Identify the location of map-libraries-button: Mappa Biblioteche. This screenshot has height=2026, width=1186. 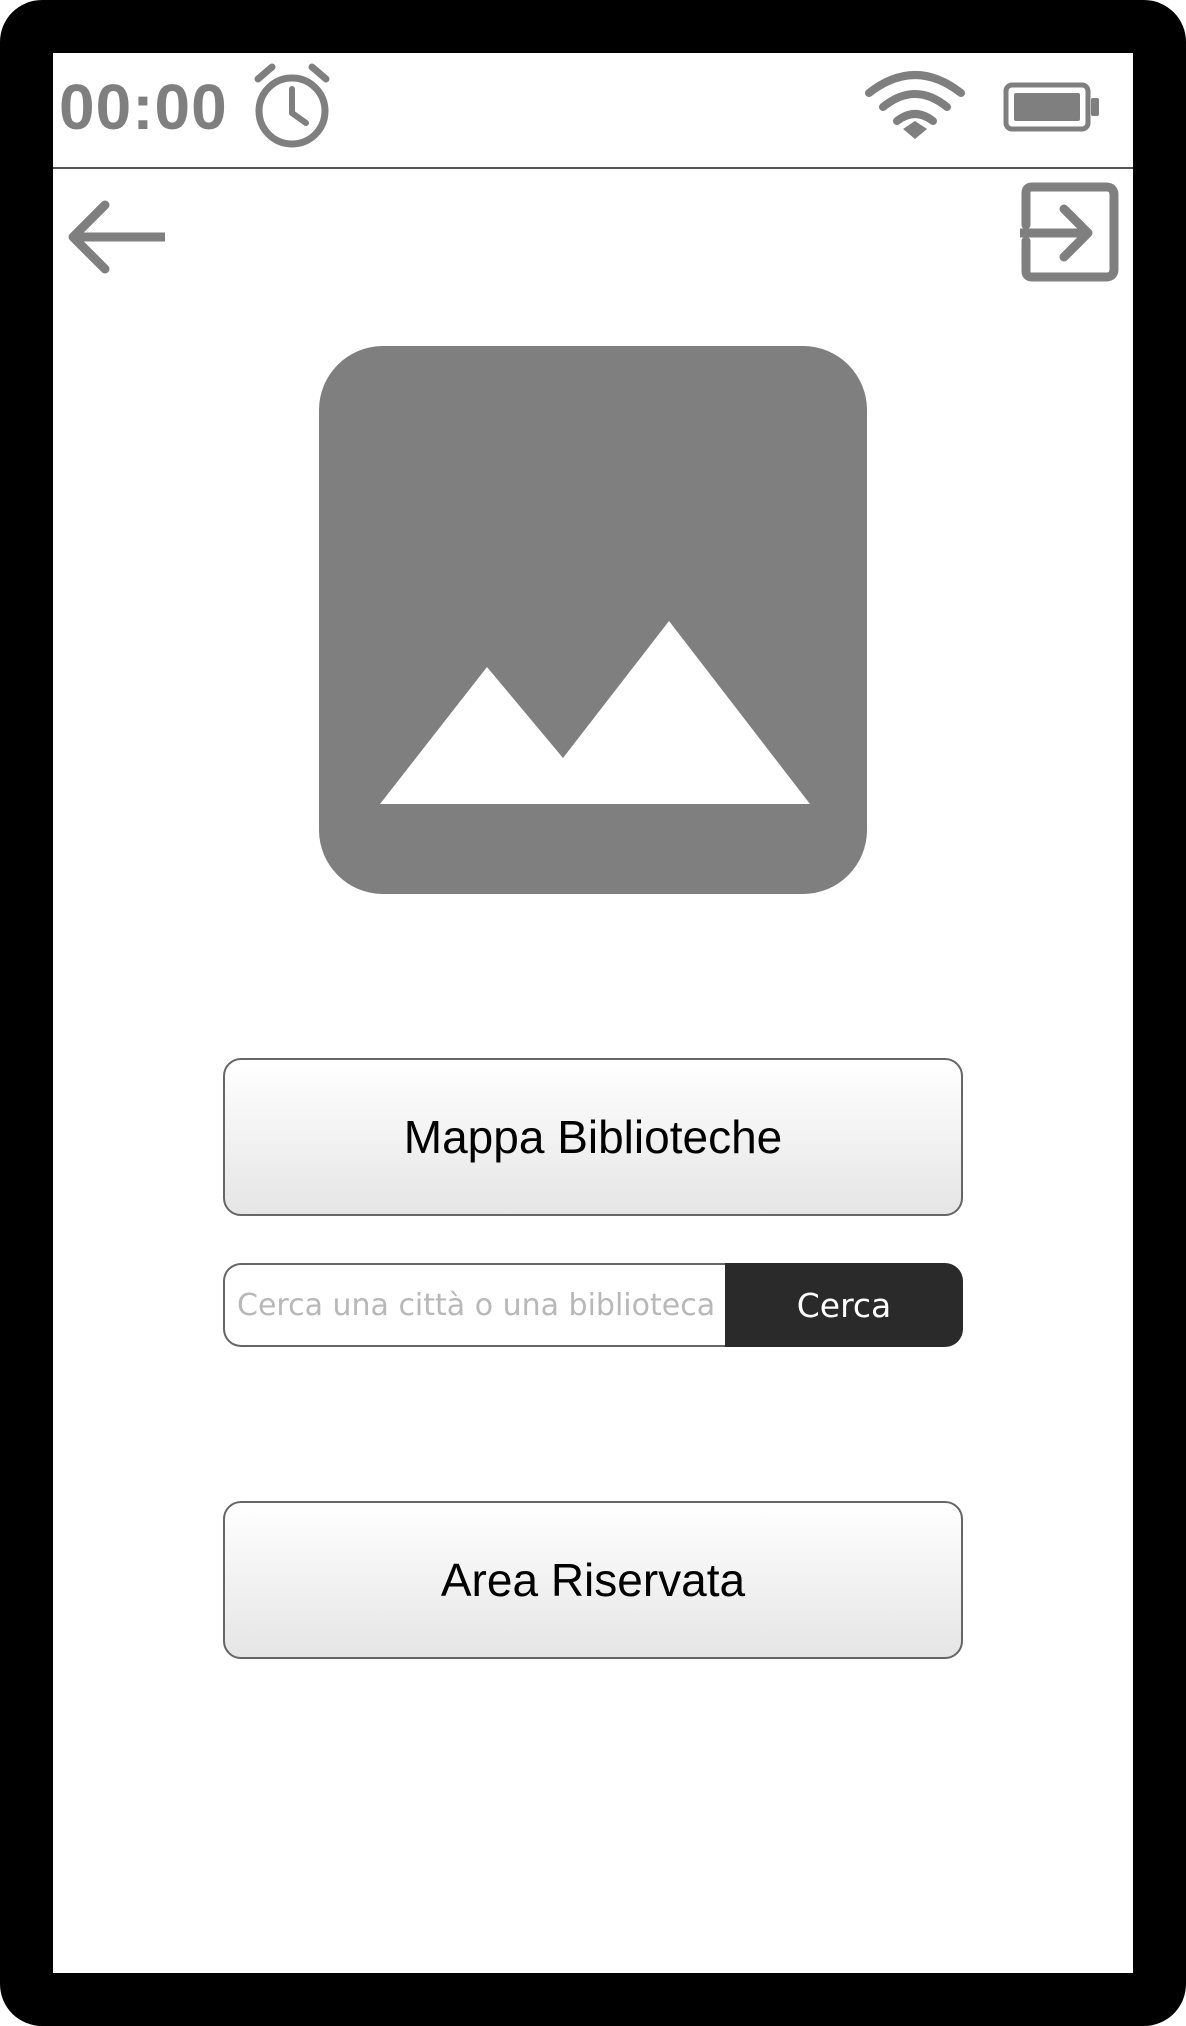
(593, 1137).